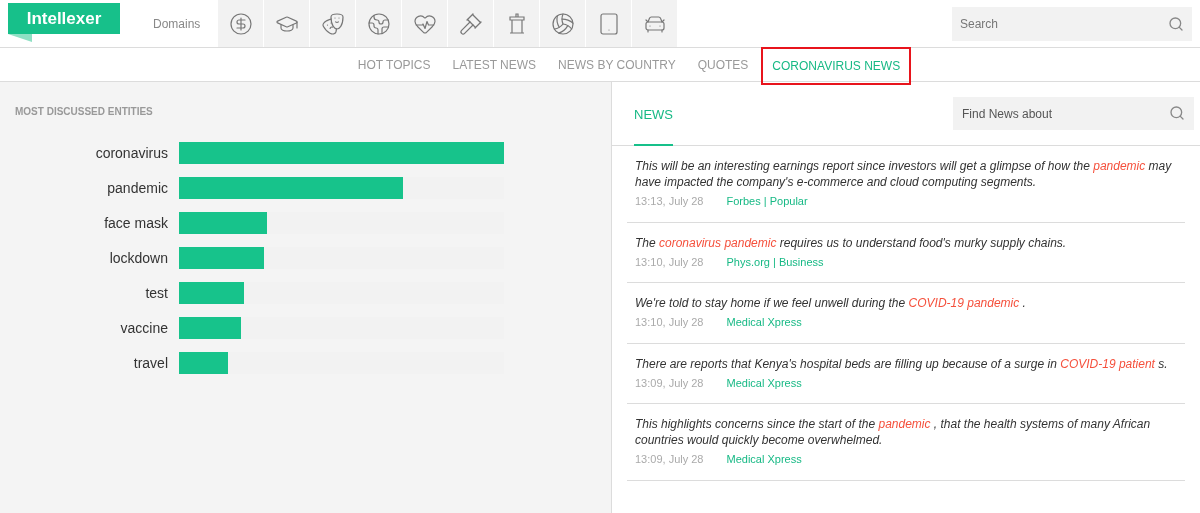 The width and height of the screenshot is (1200, 513). I want to click on search-field: Search, so click(1072, 23).